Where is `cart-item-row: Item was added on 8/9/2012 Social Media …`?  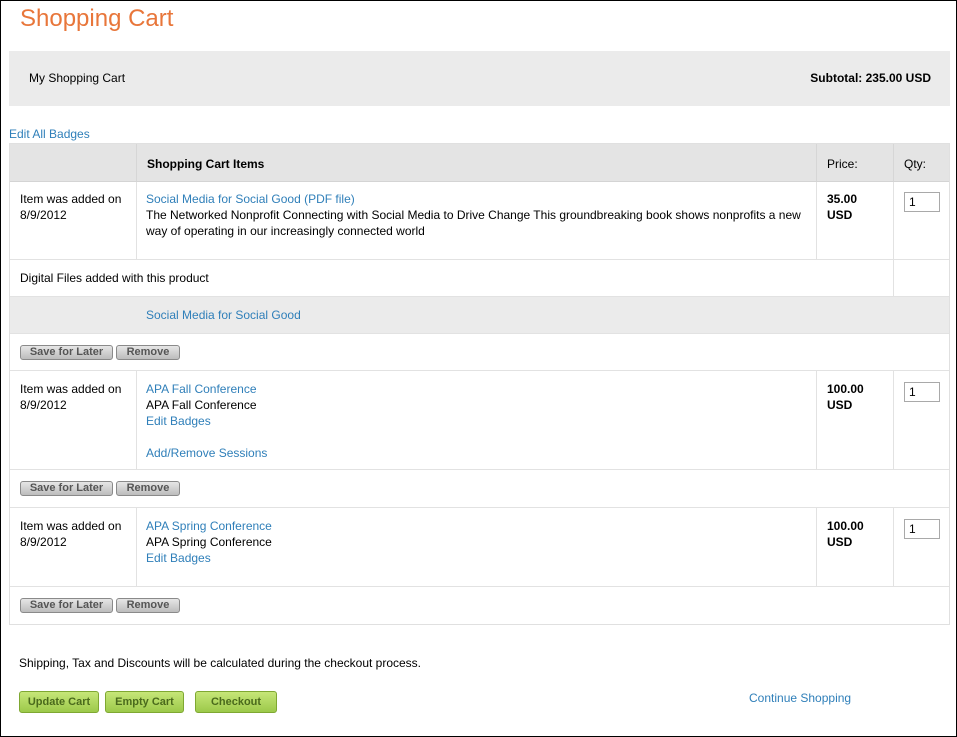
cart-item-row: Item was added on 8/9/2012 Social Media … is located at coordinates (479, 221).